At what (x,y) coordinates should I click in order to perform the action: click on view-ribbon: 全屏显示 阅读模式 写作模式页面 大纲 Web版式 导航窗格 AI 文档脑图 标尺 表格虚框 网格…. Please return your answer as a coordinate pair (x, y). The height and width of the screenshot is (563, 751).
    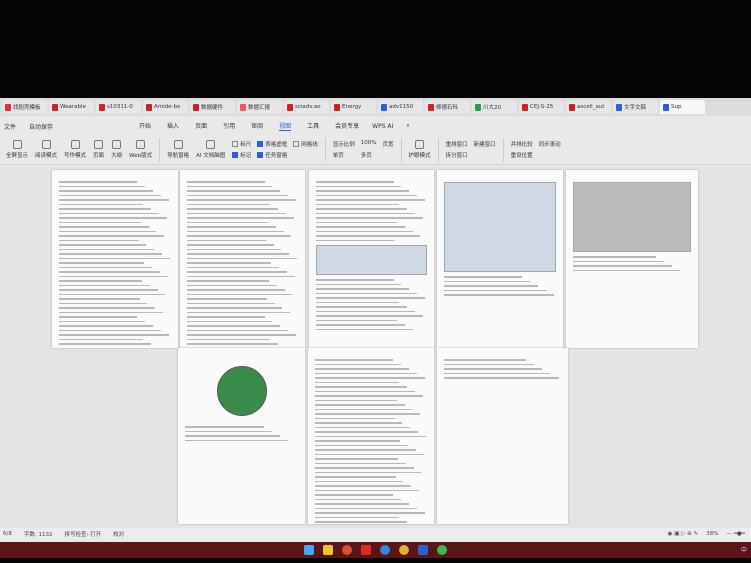
    Looking at the image, I should click on (375, 150).